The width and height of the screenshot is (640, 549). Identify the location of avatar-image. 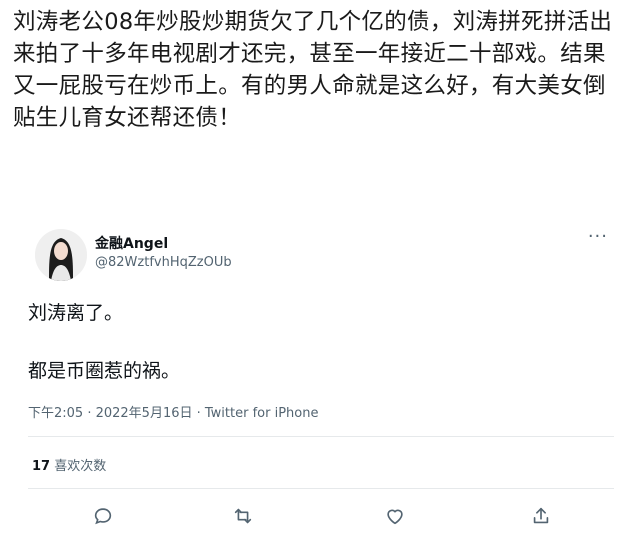
(61, 255).